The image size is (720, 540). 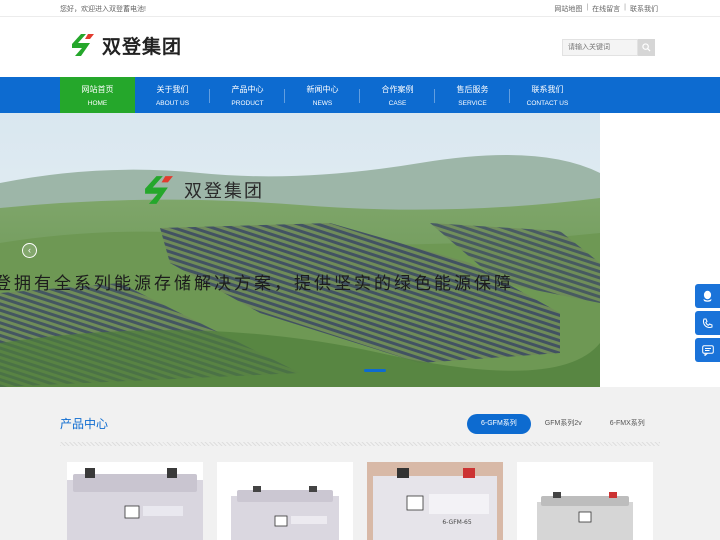 What do you see at coordinates (627, 424) in the screenshot?
I see `tab-6fmx: 6-FMX系列` at bounding box center [627, 424].